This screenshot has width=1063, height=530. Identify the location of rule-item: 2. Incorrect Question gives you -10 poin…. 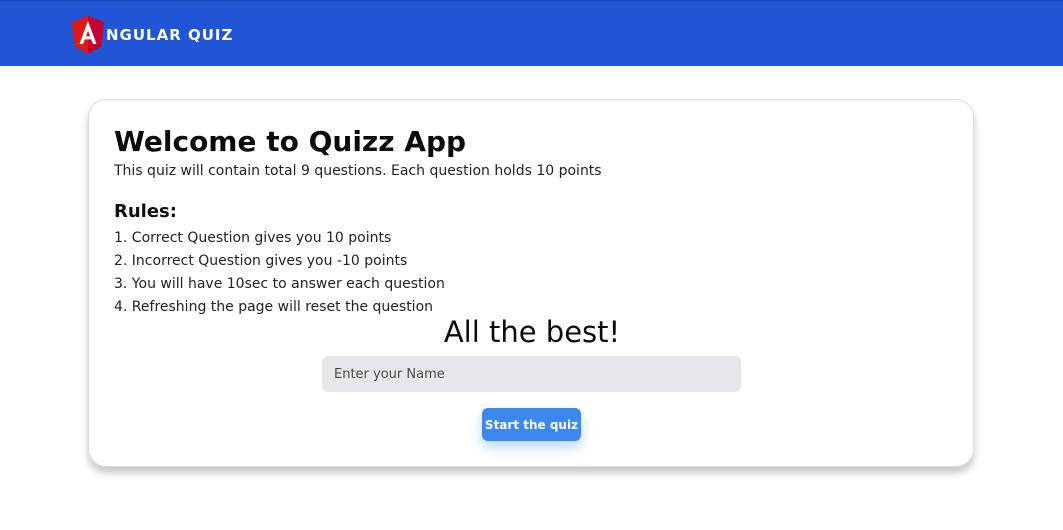
(261, 261).